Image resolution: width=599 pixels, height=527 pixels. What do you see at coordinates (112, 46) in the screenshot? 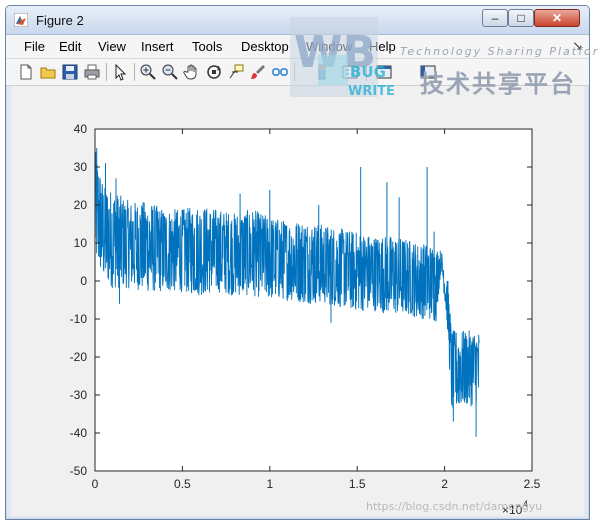
I see `menu-view: View` at bounding box center [112, 46].